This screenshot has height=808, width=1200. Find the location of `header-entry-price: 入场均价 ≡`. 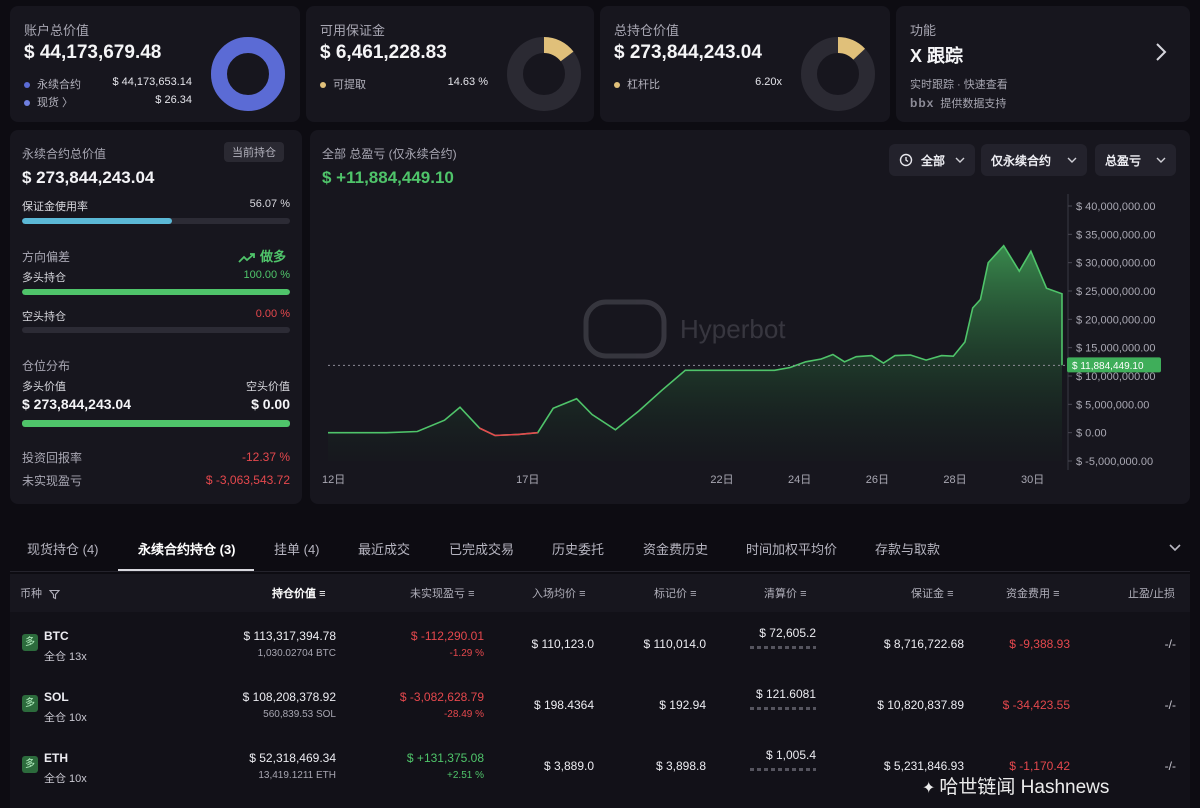

header-entry-price: 入场均价 ≡ is located at coordinates (558, 593).